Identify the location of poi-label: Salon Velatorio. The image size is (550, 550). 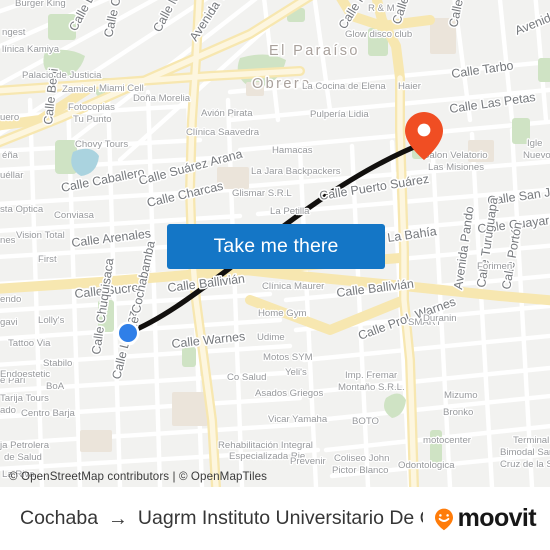
(455, 155).